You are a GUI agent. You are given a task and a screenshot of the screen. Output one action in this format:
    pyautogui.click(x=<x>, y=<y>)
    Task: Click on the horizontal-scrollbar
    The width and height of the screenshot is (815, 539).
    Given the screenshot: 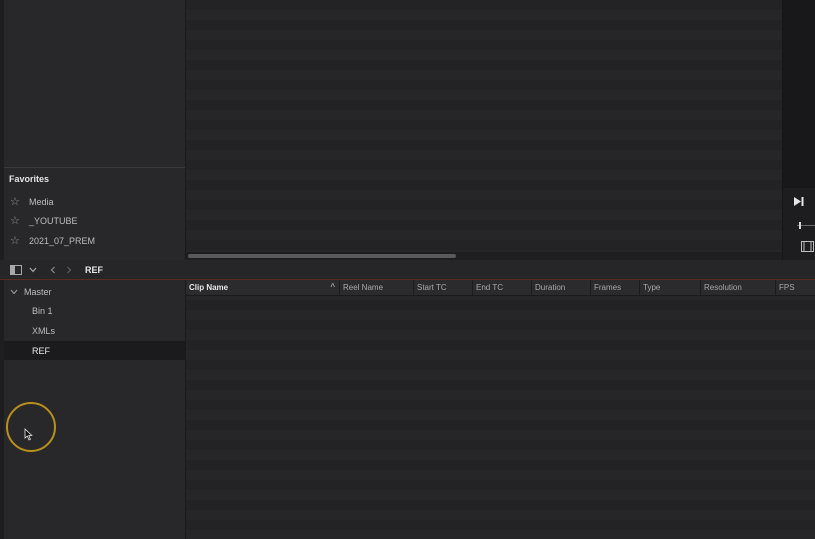 What is the action you would take?
    pyautogui.click(x=484, y=256)
    